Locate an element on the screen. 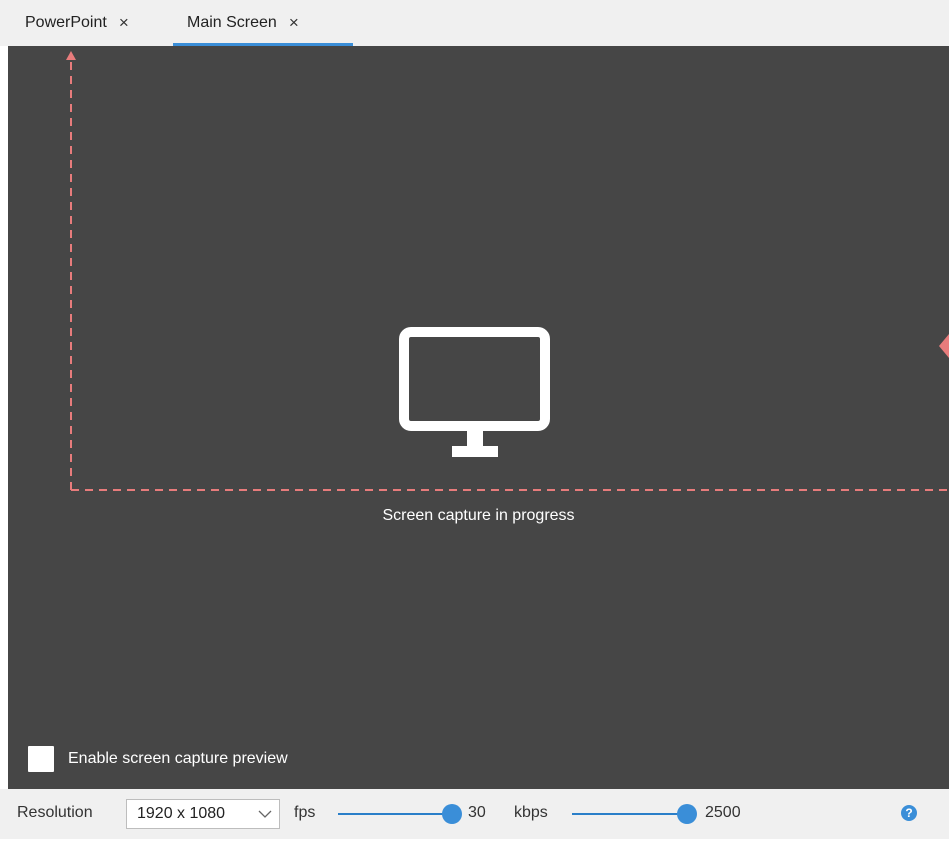 This screenshot has width=949, height=851. tab-main-screen: Main Screen × is located at coordinates (263, 23).